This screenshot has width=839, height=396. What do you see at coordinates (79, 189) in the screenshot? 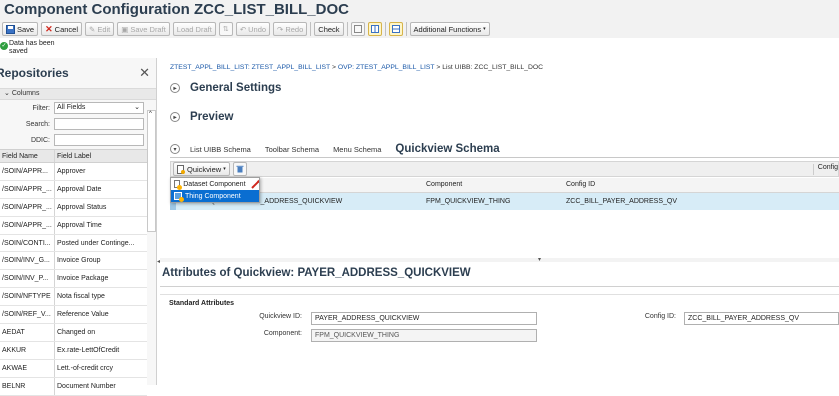
I see `field-label: Approval Date` at bounding box center [79, 189].